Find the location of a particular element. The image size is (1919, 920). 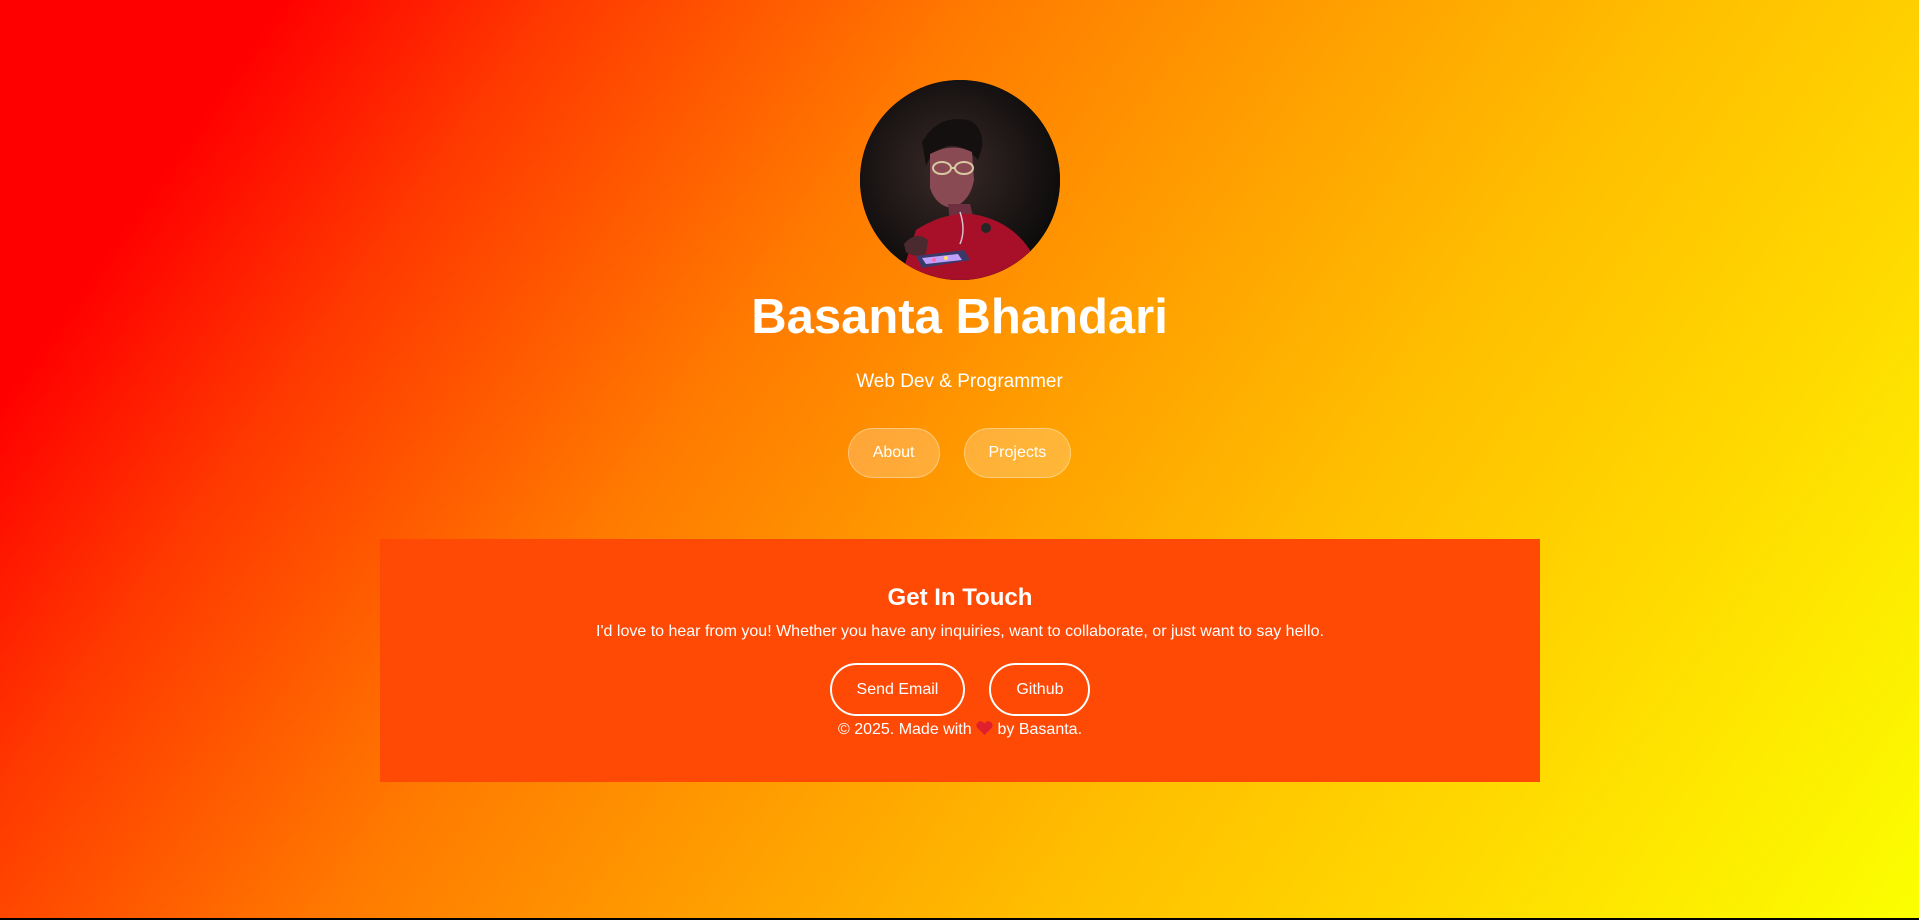

nav-buttons: About Projects is located at coordinates (959, 453).